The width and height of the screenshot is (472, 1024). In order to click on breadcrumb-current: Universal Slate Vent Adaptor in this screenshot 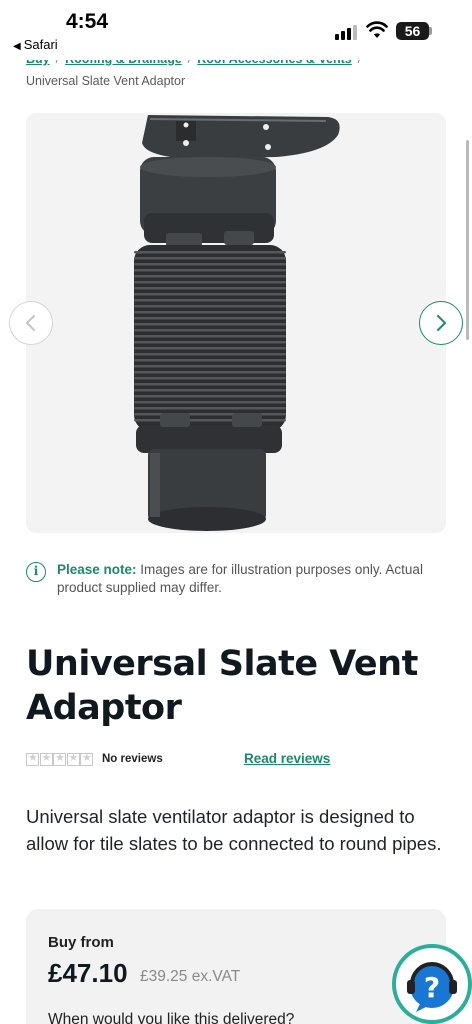, I will do `click(106, 81)`.